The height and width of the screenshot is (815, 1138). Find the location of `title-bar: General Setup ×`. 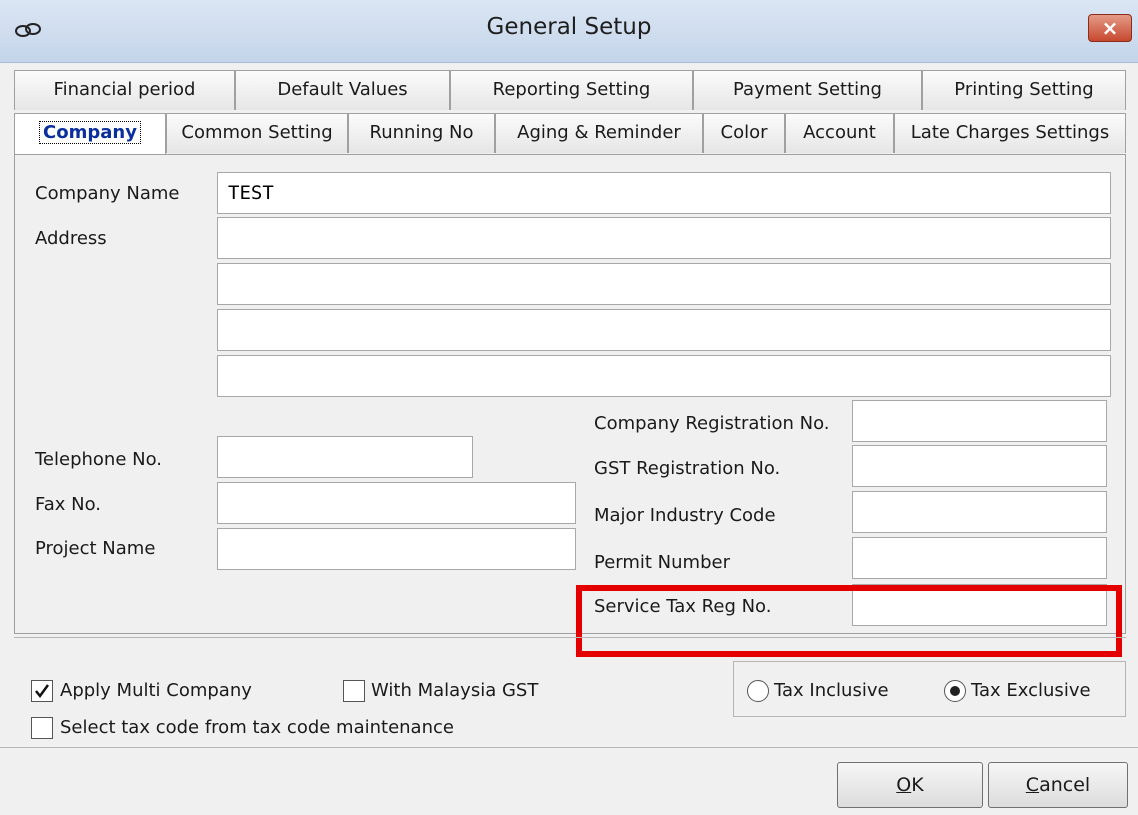

title-bar: General Setup × is located at coordinates (569, 31).